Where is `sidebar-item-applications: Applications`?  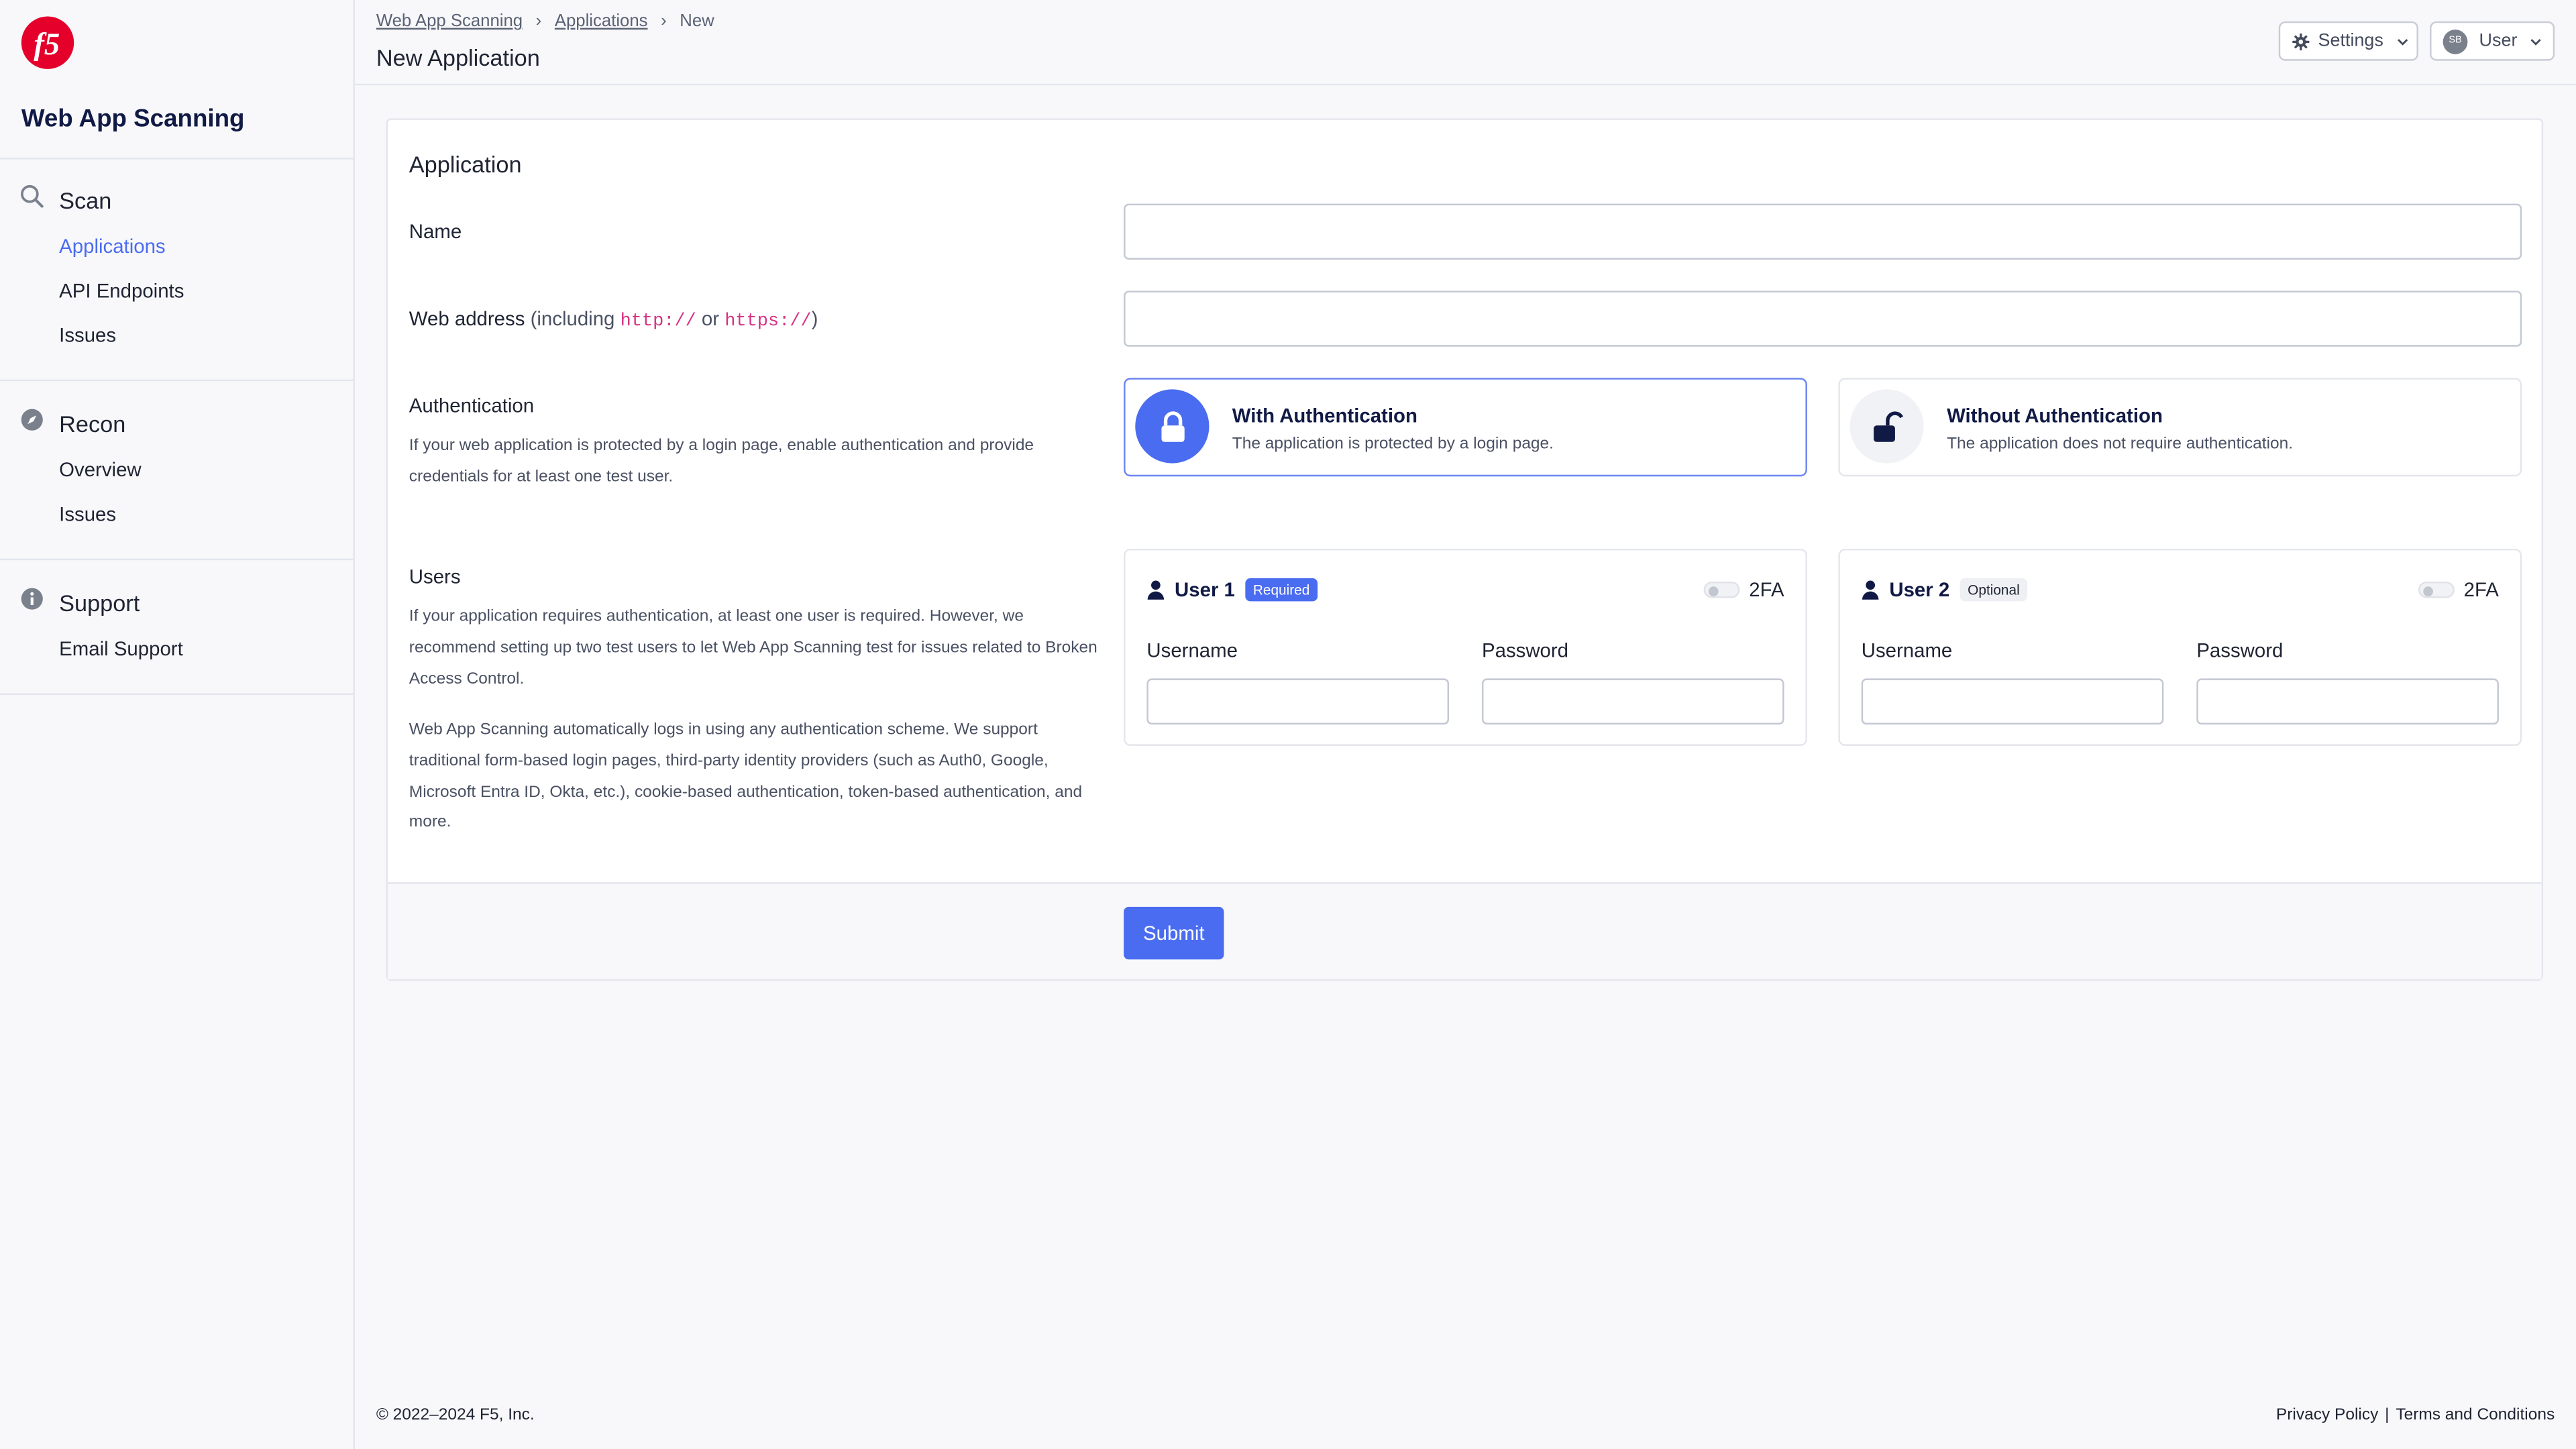 sidebar-item-applications: Applications is located at coordinates (112, 246).